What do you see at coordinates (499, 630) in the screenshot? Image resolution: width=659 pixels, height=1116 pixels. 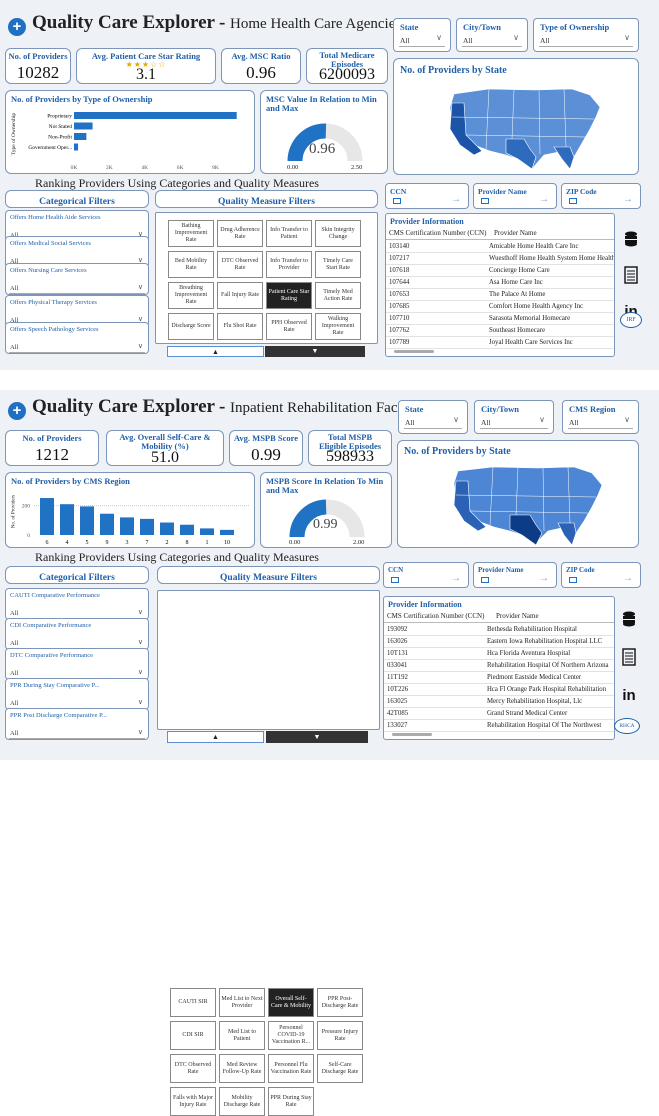 I see `table-row: 193092 Bethesda Rehabilitation Hospital` at bounding box center [499, 630].